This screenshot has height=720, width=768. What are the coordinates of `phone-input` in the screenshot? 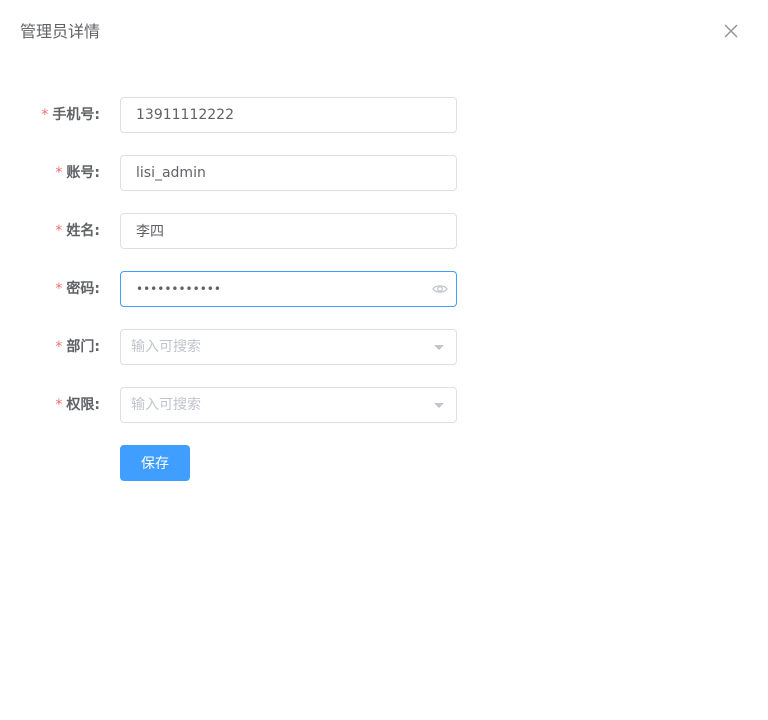 It's located at (276, 115).